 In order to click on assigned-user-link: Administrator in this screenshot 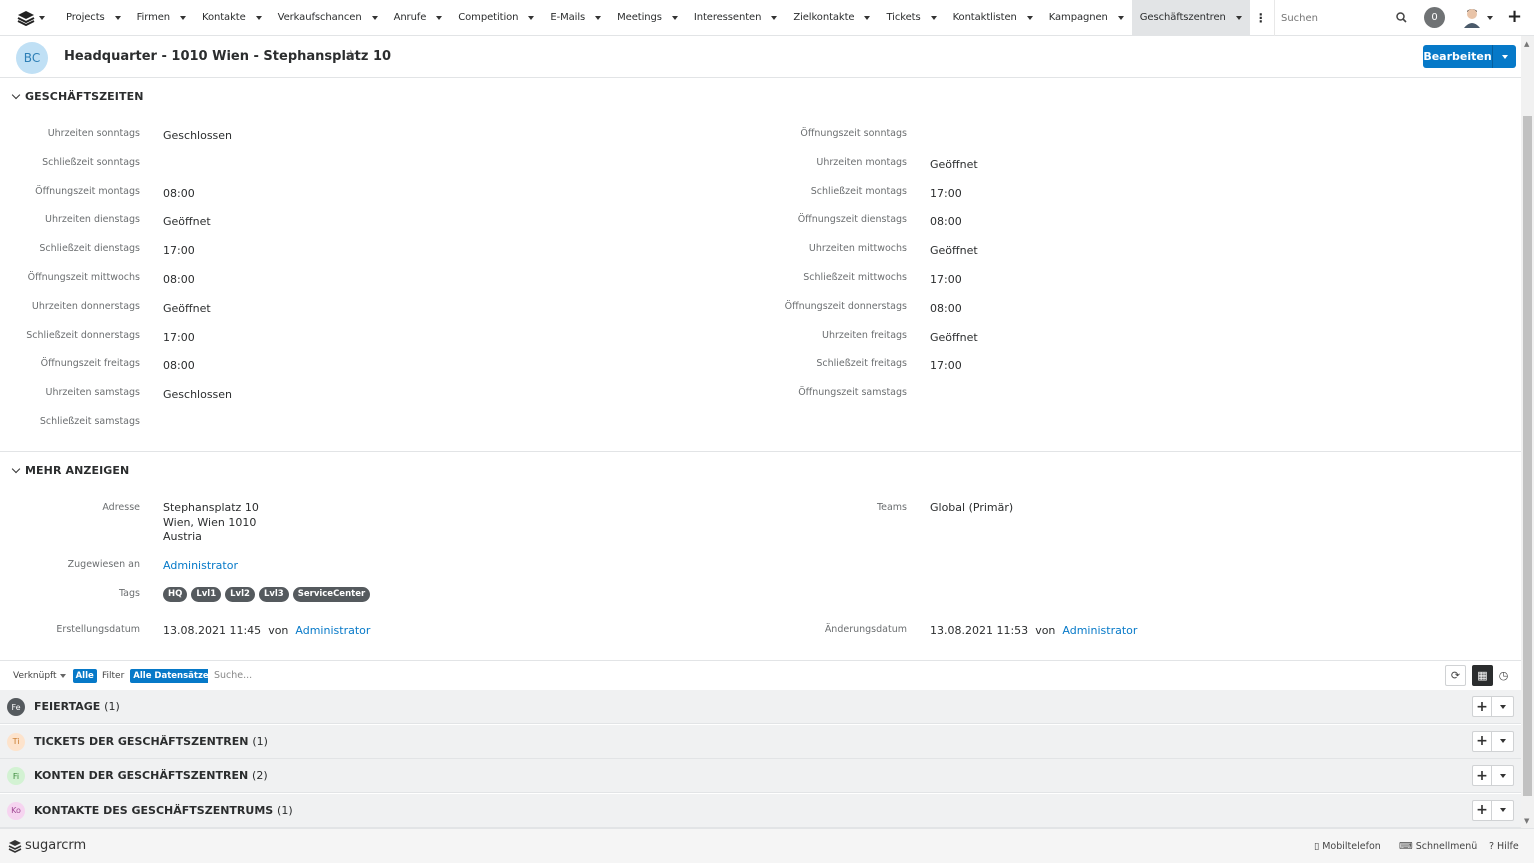, I will do `click(200, 565)`.